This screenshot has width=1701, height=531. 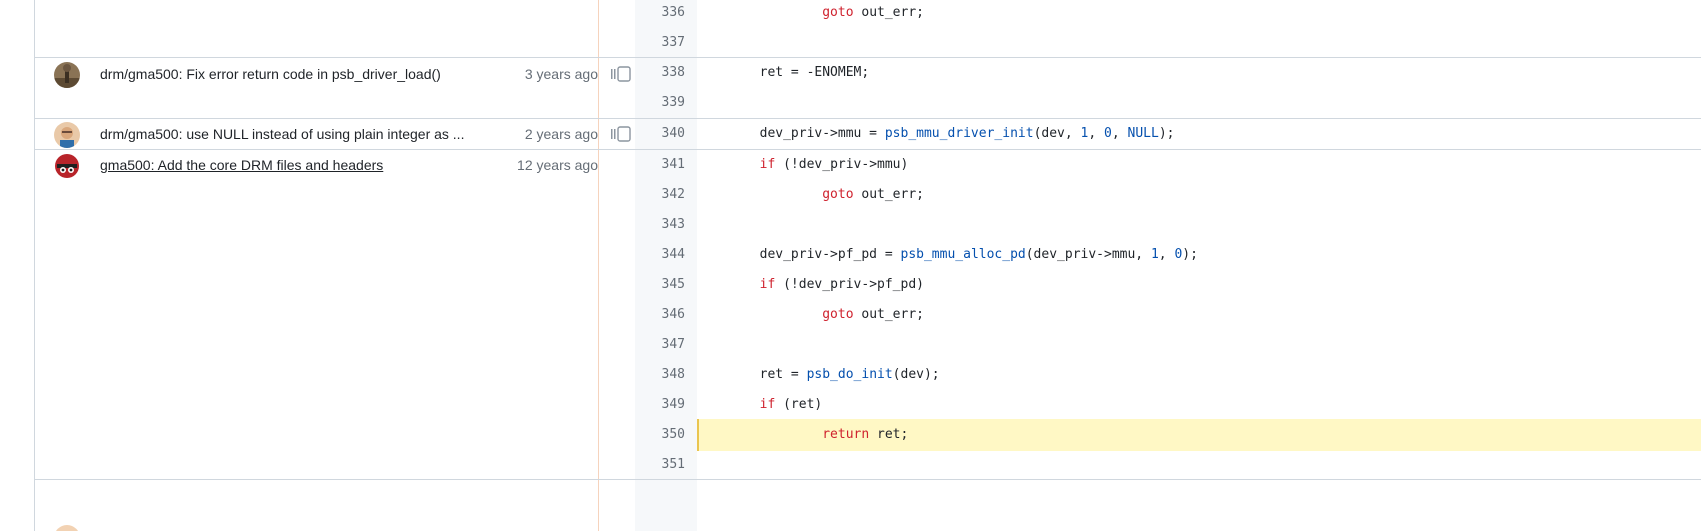 I want to click on code-function: psb_mmu_alloc_pd, so click(x=963, y=254).